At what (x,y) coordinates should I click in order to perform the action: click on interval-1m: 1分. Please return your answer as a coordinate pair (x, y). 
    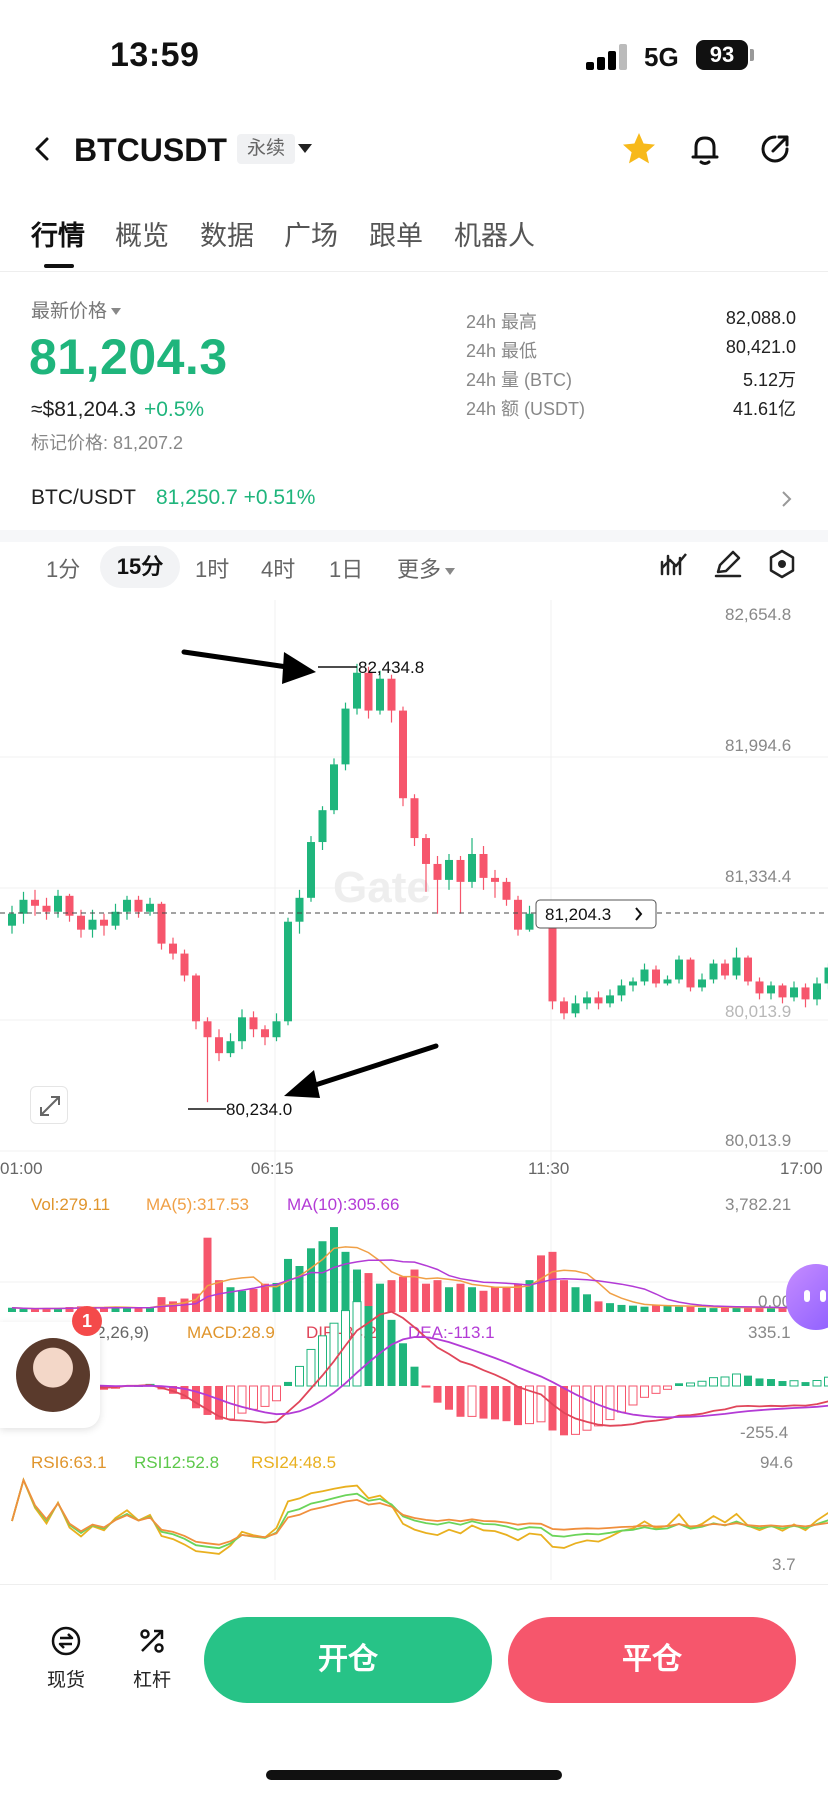
    Looking at the image, I should click on (63, 568).